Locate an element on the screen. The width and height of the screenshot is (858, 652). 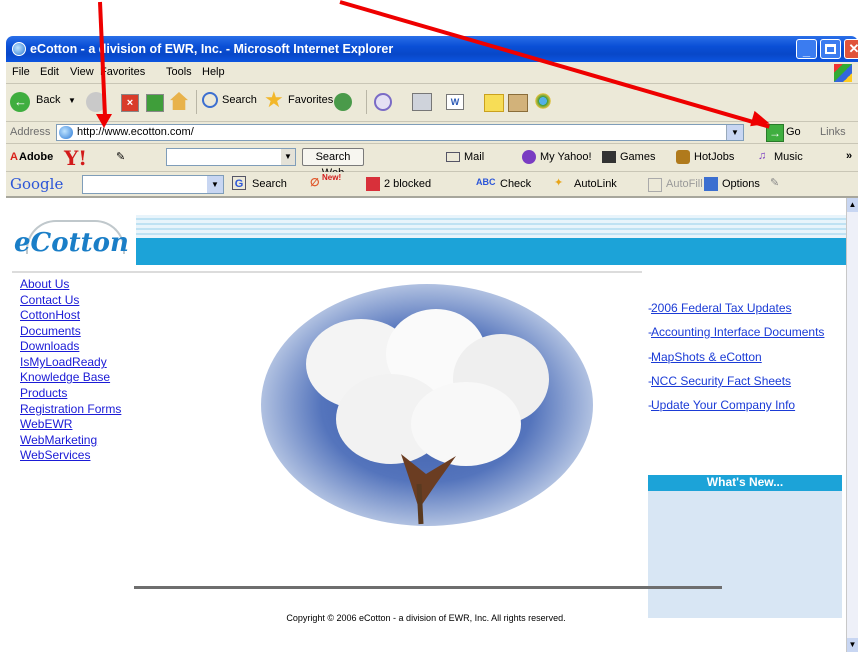
header-divider is located at coordinates (327, 272).